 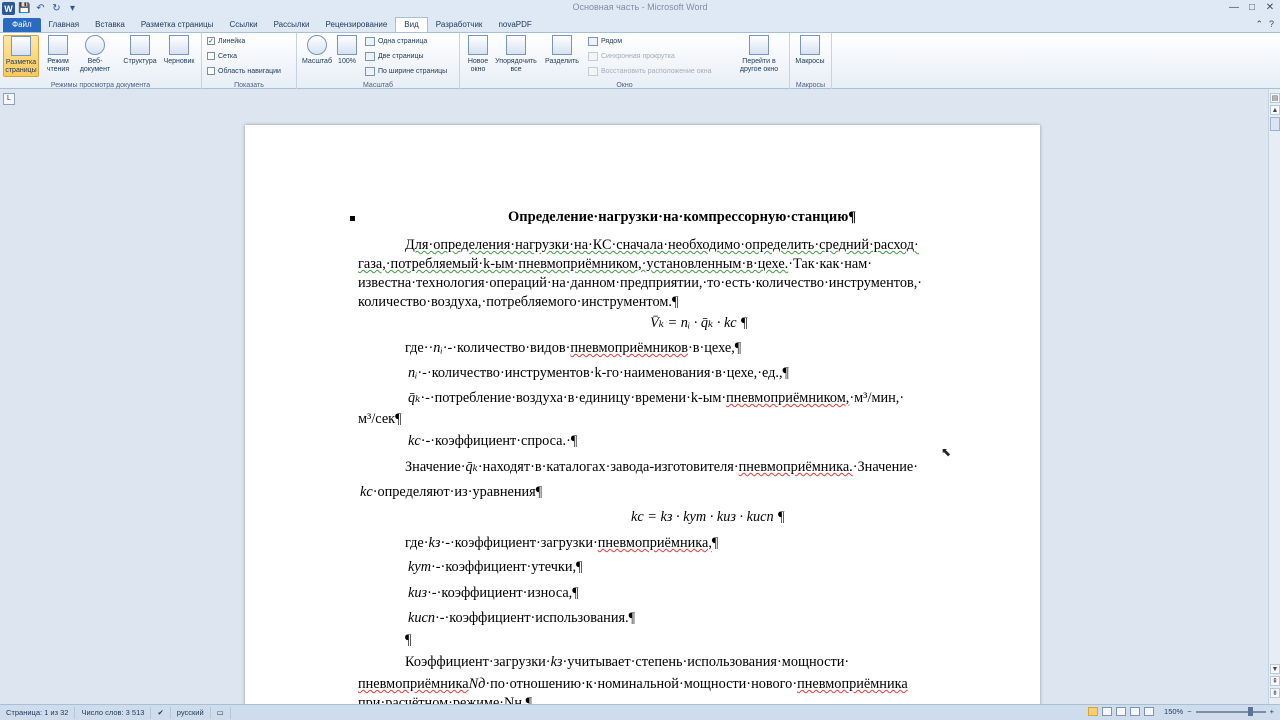 I want to click on zoom-slider-thumb, so click(x=1250, y=711).